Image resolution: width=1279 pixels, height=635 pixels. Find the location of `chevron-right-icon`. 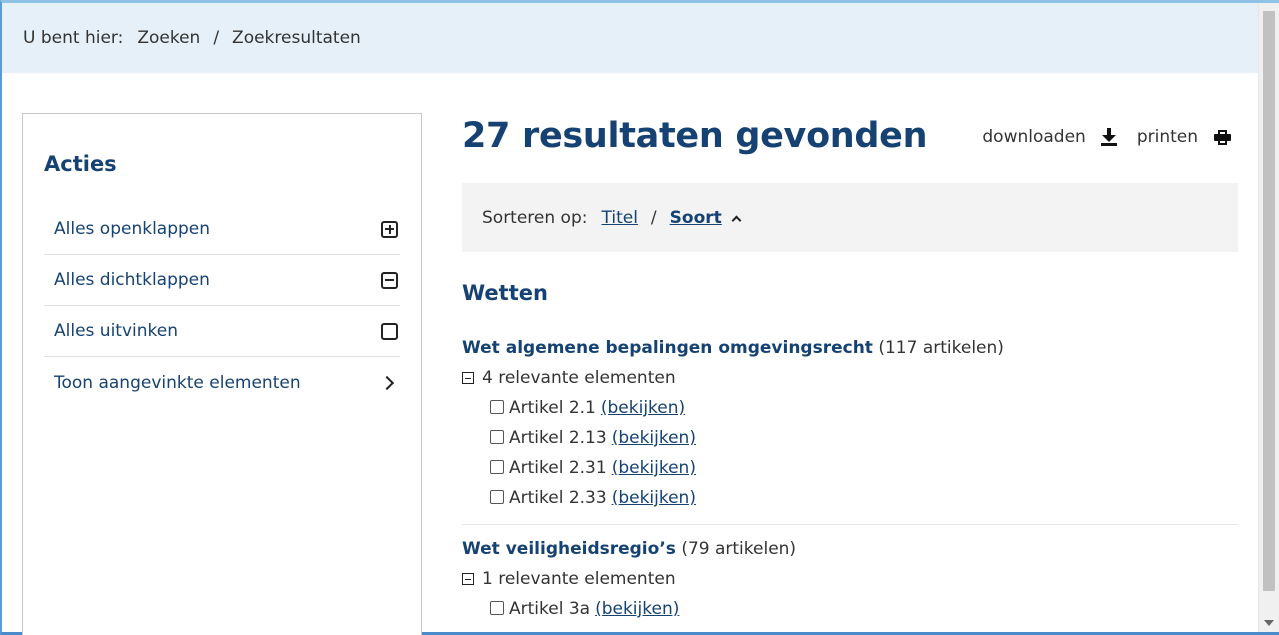

chevron-right-icon is located at coordinates (387, 383).